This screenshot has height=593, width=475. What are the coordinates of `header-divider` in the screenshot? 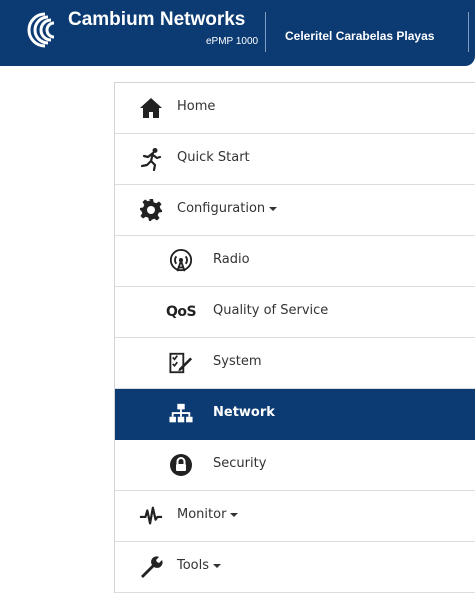 It's located at (265, 32).